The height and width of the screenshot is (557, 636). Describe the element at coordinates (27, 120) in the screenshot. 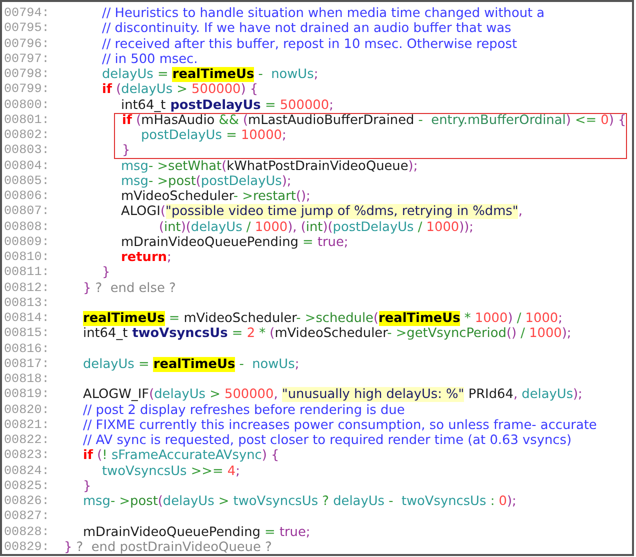

I see `line-number: 00801:` at that location.